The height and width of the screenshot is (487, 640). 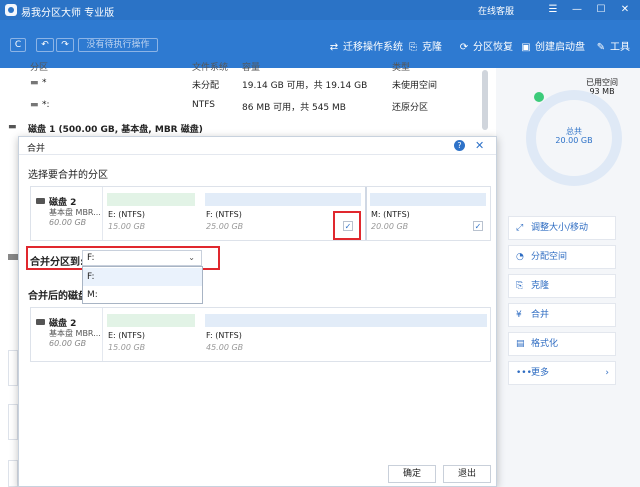 What do you see at coordinates (390, 226) in the screenshot?
I see `partition-size: 20.00 GB` at bounding box center [390, 226].